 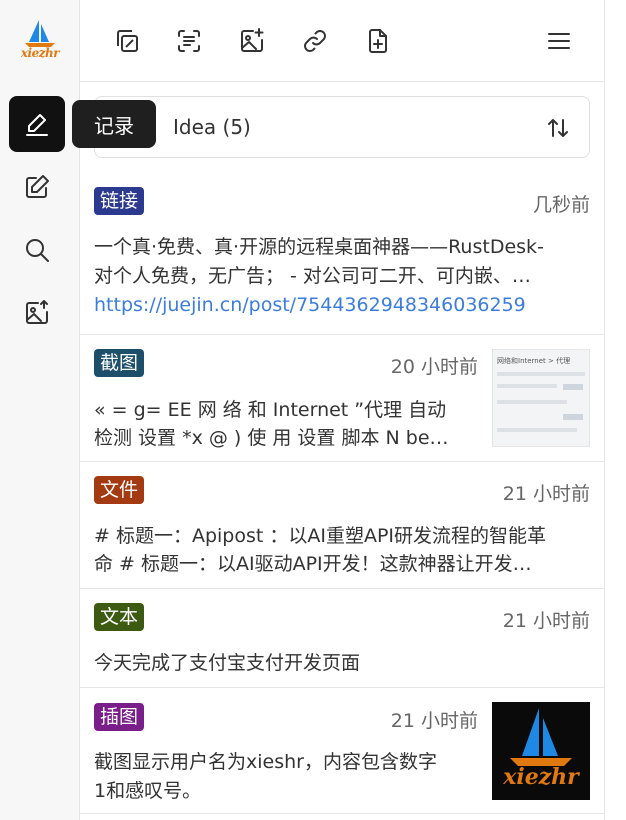 I want to click on edit-icon, so click(x=37, y=186).